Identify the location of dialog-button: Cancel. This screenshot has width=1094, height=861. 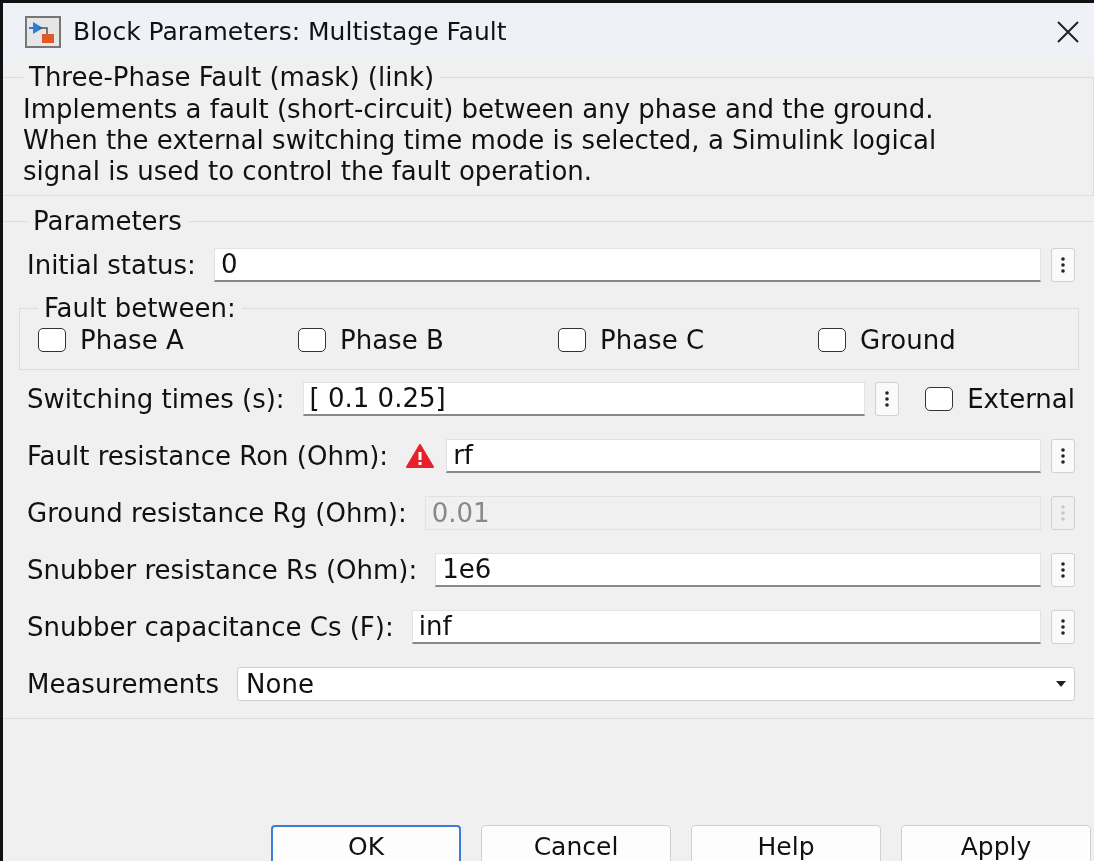
(576, 843).